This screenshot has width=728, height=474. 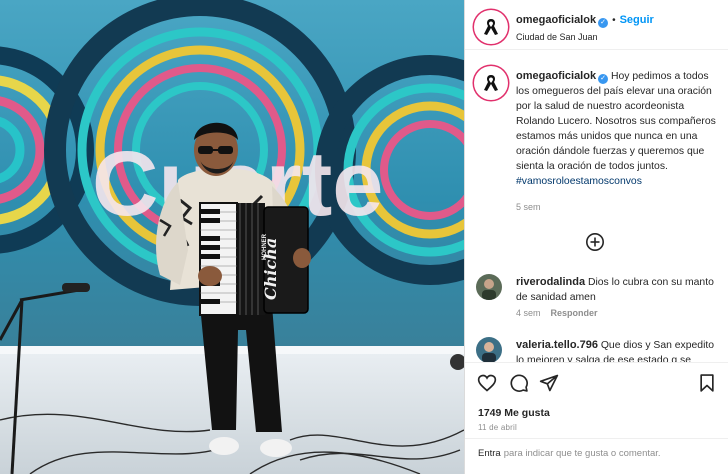 I want to click on header-user-line: omegaoficialok ✓ • Seguir, so click(x=585, y=21).